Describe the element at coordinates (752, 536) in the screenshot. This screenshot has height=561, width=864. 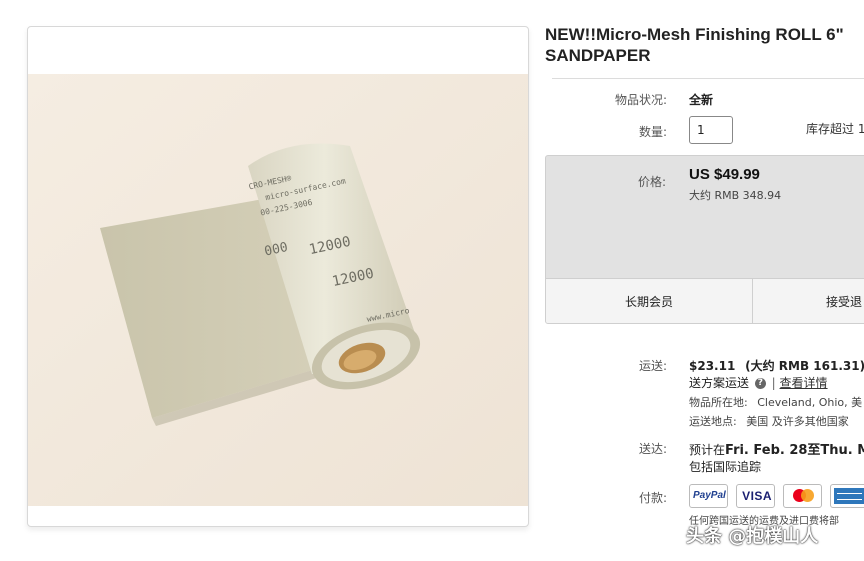
I see `toutiao-watermark: 头条 @抱樸山人` at that location.